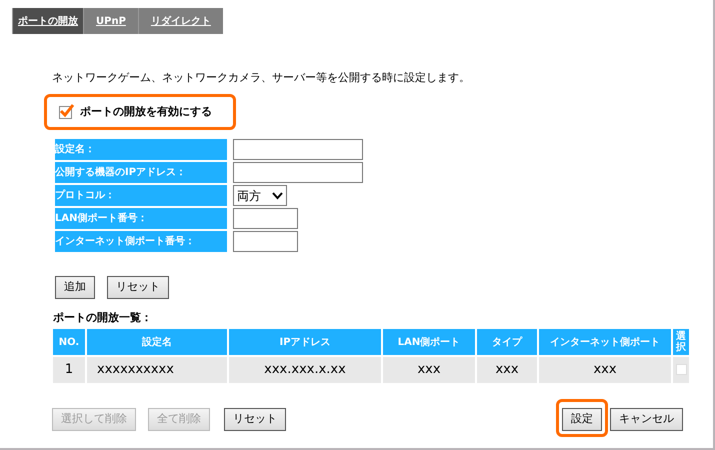  Describe the element at coordinates (681, 369) in the screenshot. I see `row-checkbox` at that location.